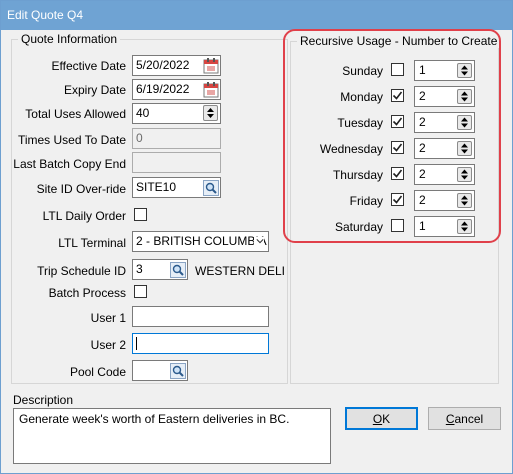 The width and height of the screenshot is (513, 474). I want to click on ok-button: OK, so click(381, 418).